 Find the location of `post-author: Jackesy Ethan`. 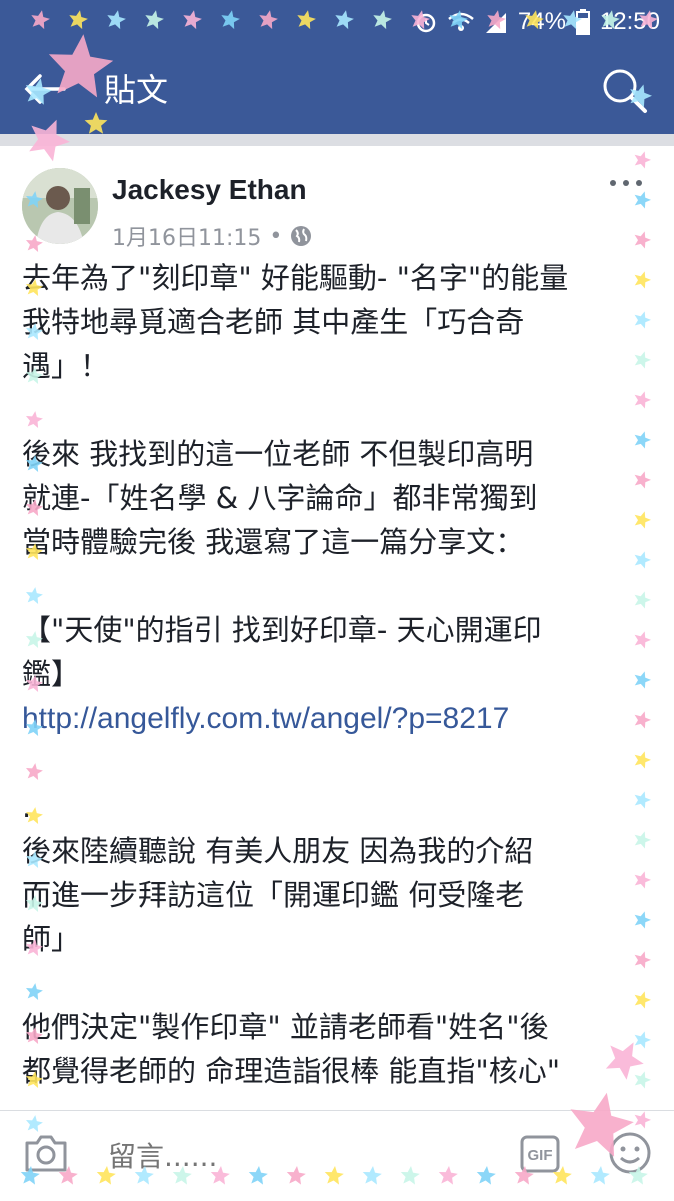

post-author: Jackesy Ethan is located at coordinates (209, 190).